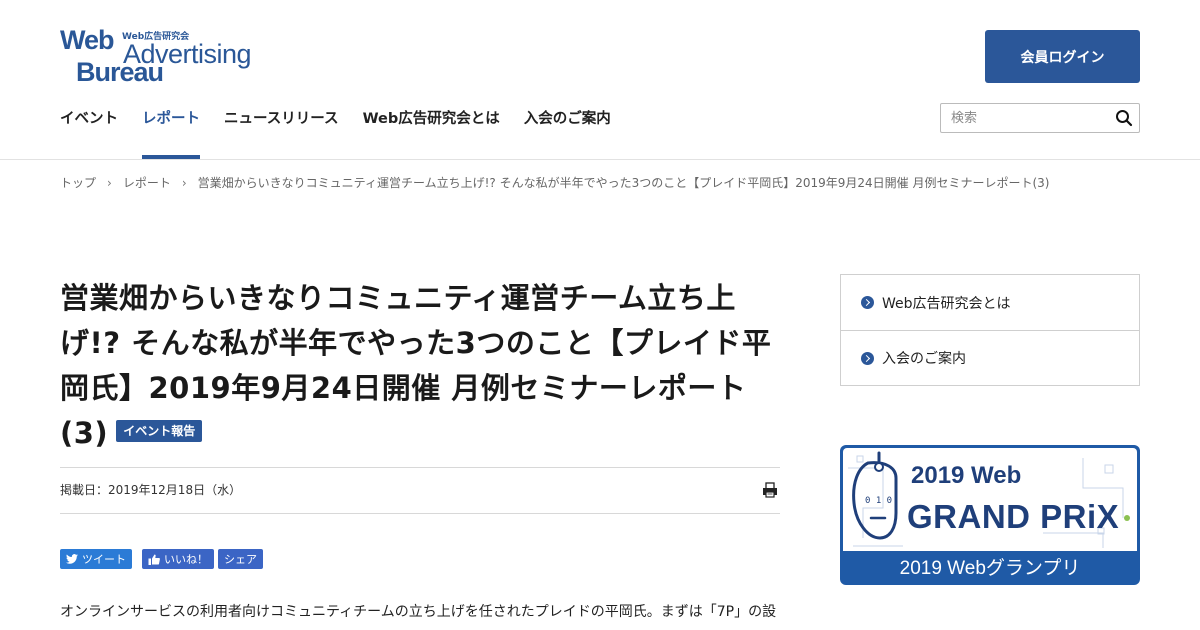 This screenshot has width=1200, height=630. What do you see at coordinates (89, 127) in the screenshot?
I see `nav-item-event: イベント` at bounding box center [89, 127].